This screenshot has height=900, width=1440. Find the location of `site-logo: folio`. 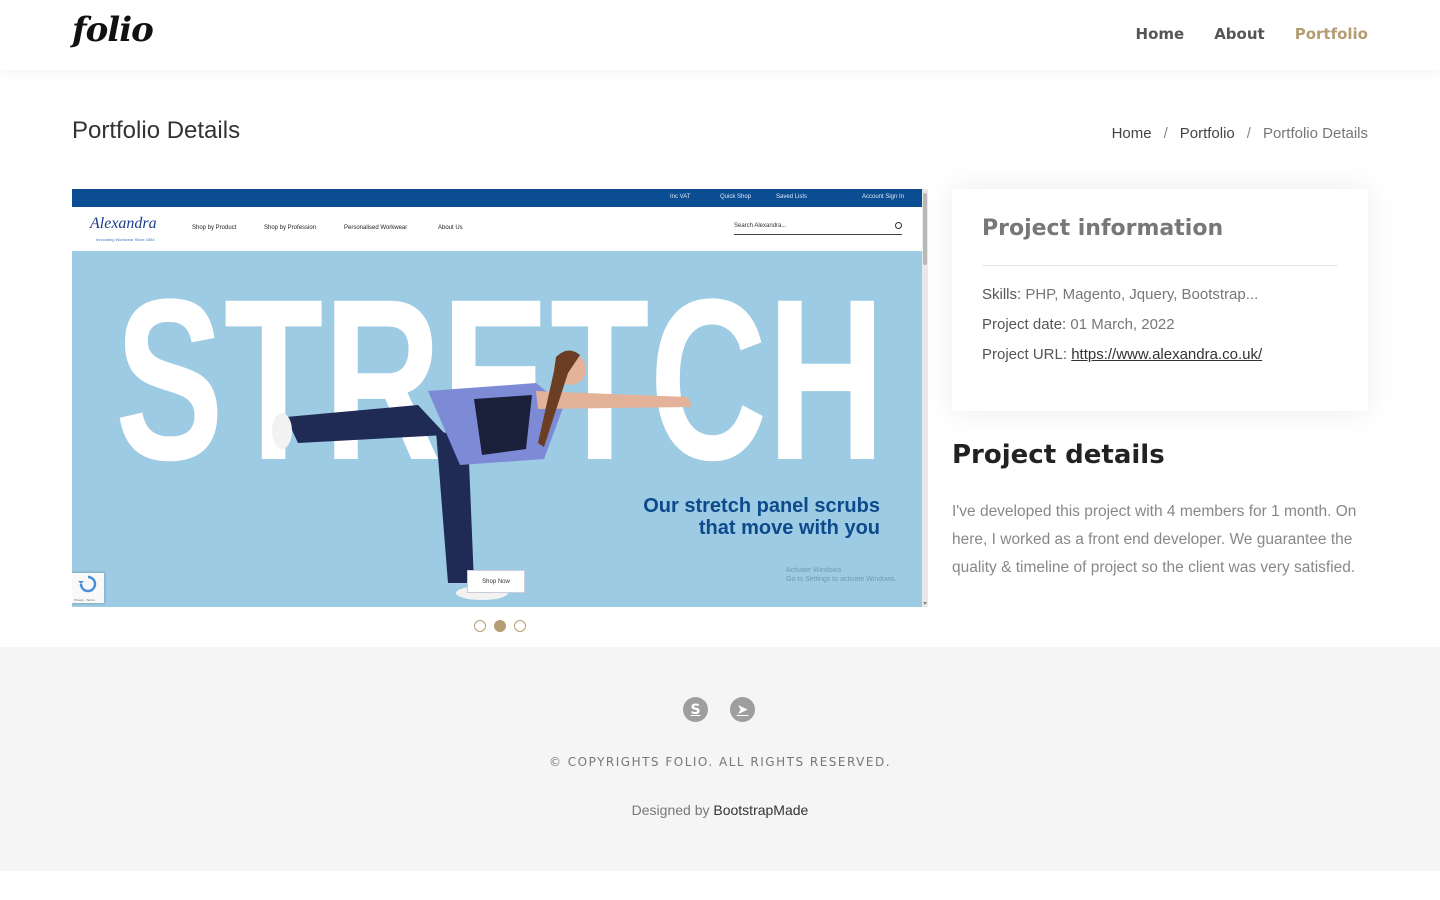

site-logo: folio is located at coordinates (113, 30).